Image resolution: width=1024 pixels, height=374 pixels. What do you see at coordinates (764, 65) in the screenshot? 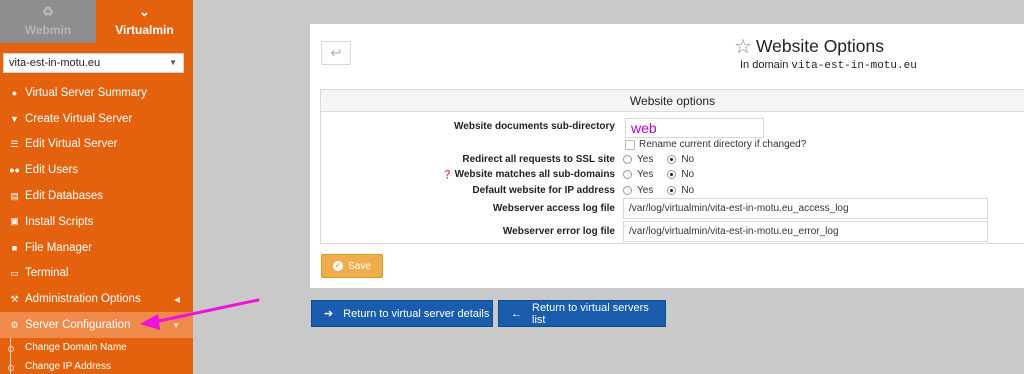
I see `subtitle-prefix: In domain` at bounding box center [764, 65].